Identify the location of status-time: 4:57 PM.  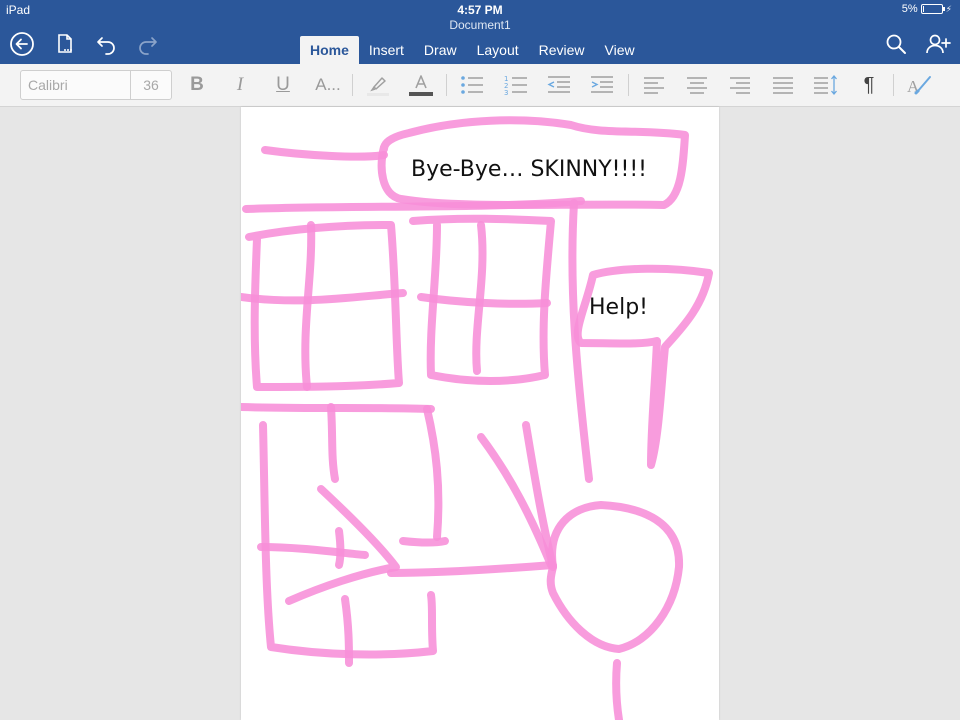
(480, 10).